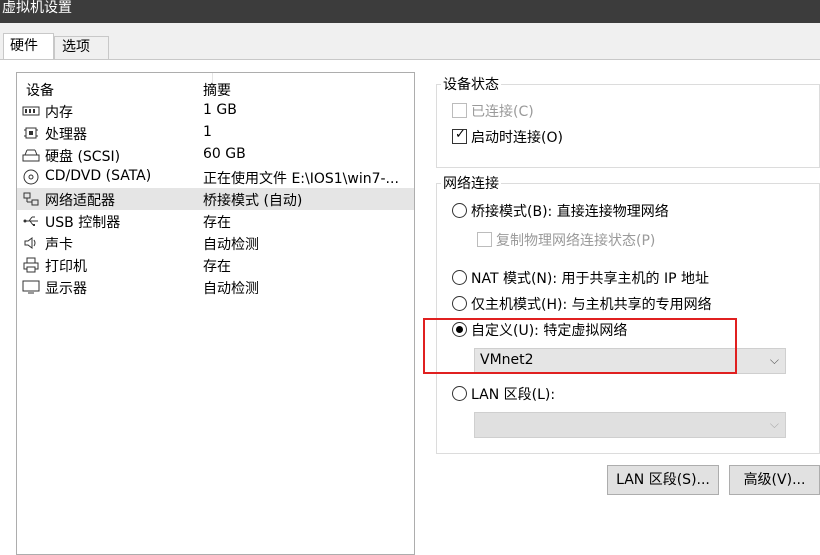 The image size is (820, 555). What do you see at coordinates (570, 212) in the screenshot?
I see `bridged-label: 桥接模式(B): 直接连接物理网络` at bounding box center [570, 212].